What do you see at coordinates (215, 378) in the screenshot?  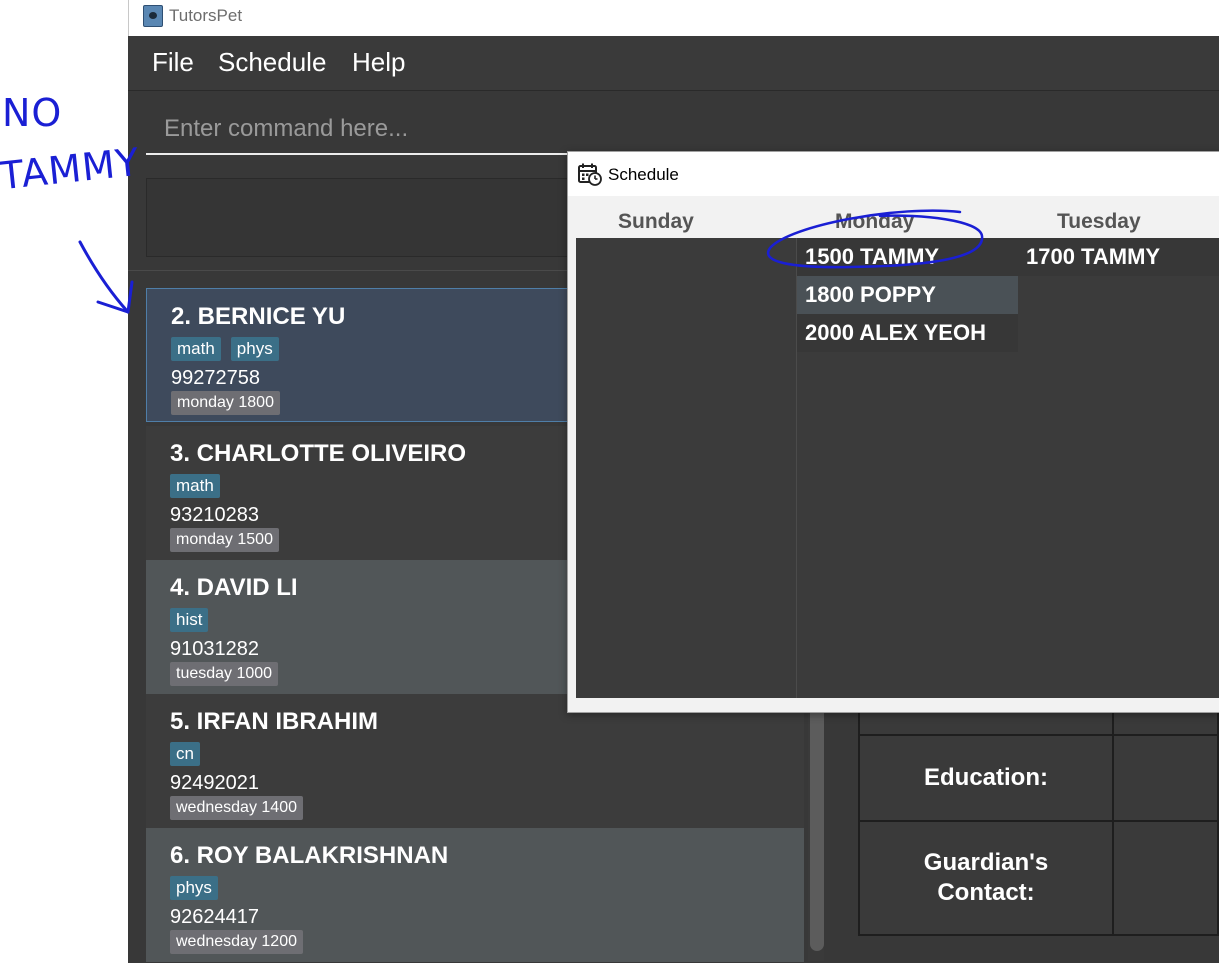 I see `person-phone: 99272758` at bounding box center [215, 378].